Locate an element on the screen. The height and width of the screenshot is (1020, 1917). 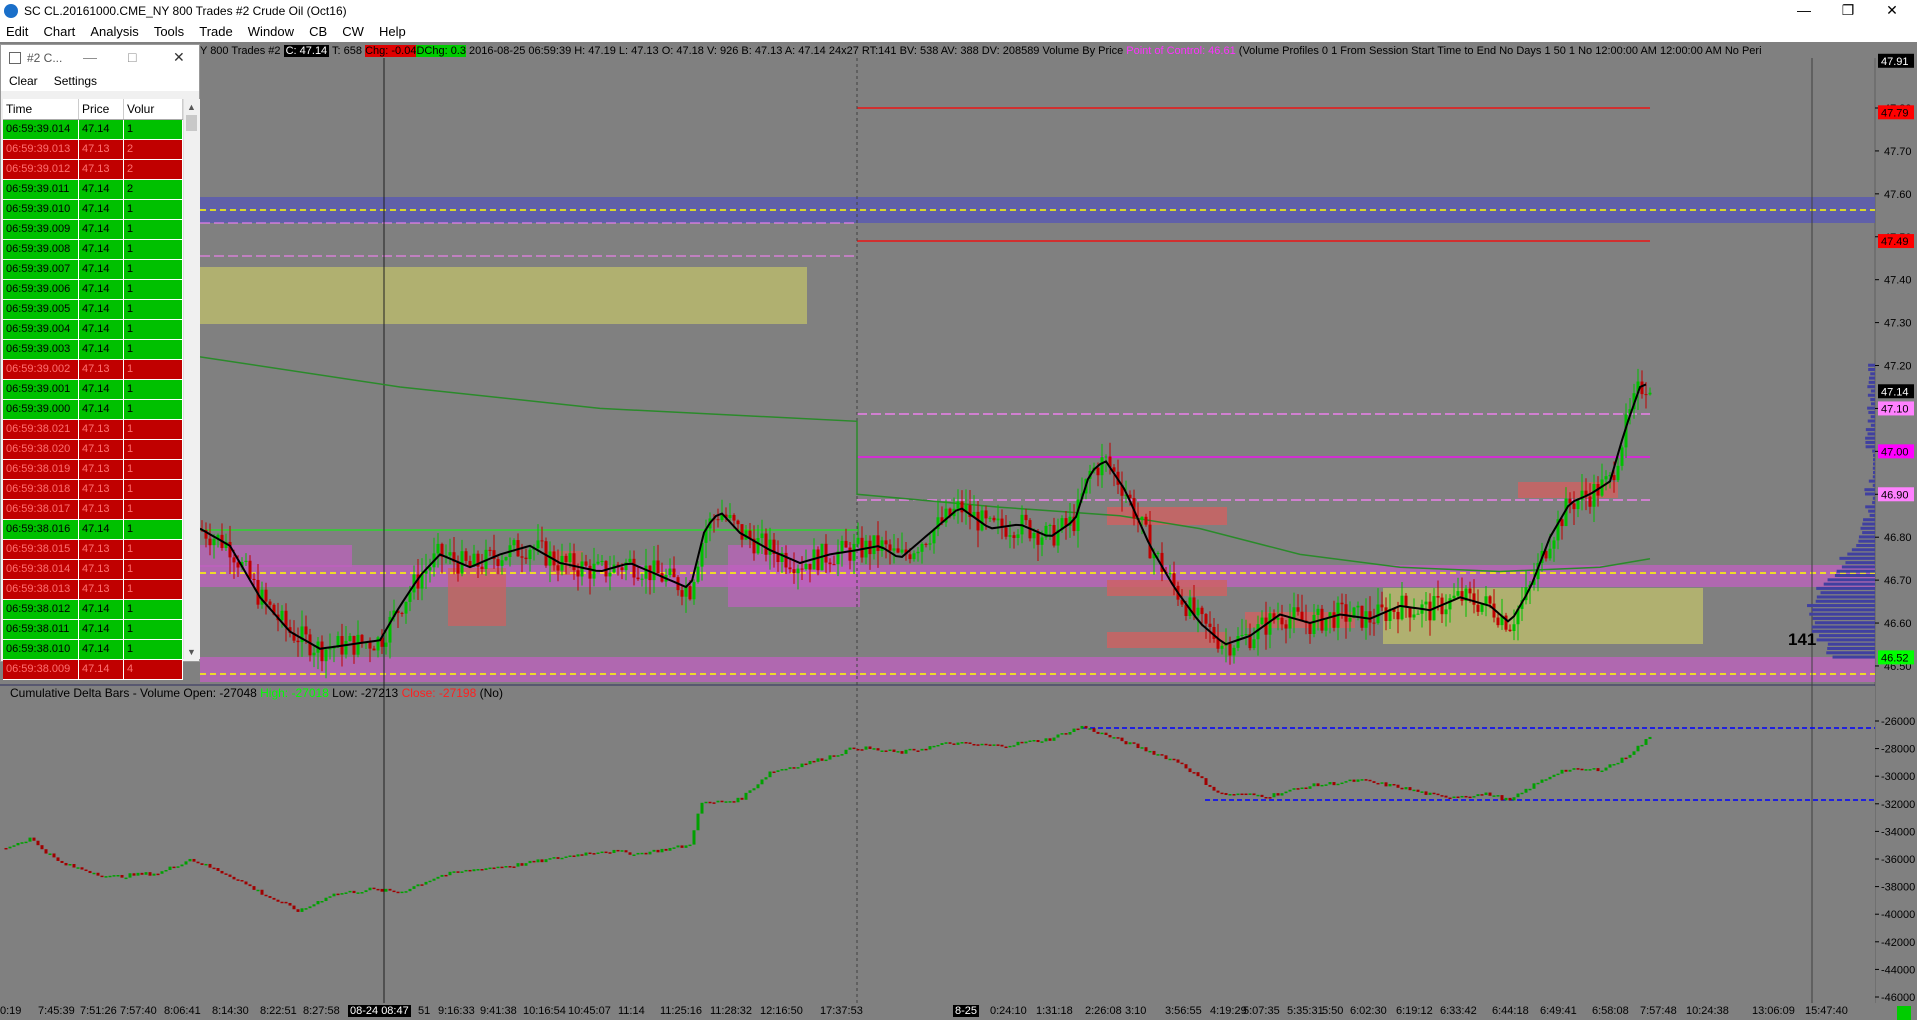
tas-row: 06:59:38.019 47.13 1 is located at coordinates (93, 470).